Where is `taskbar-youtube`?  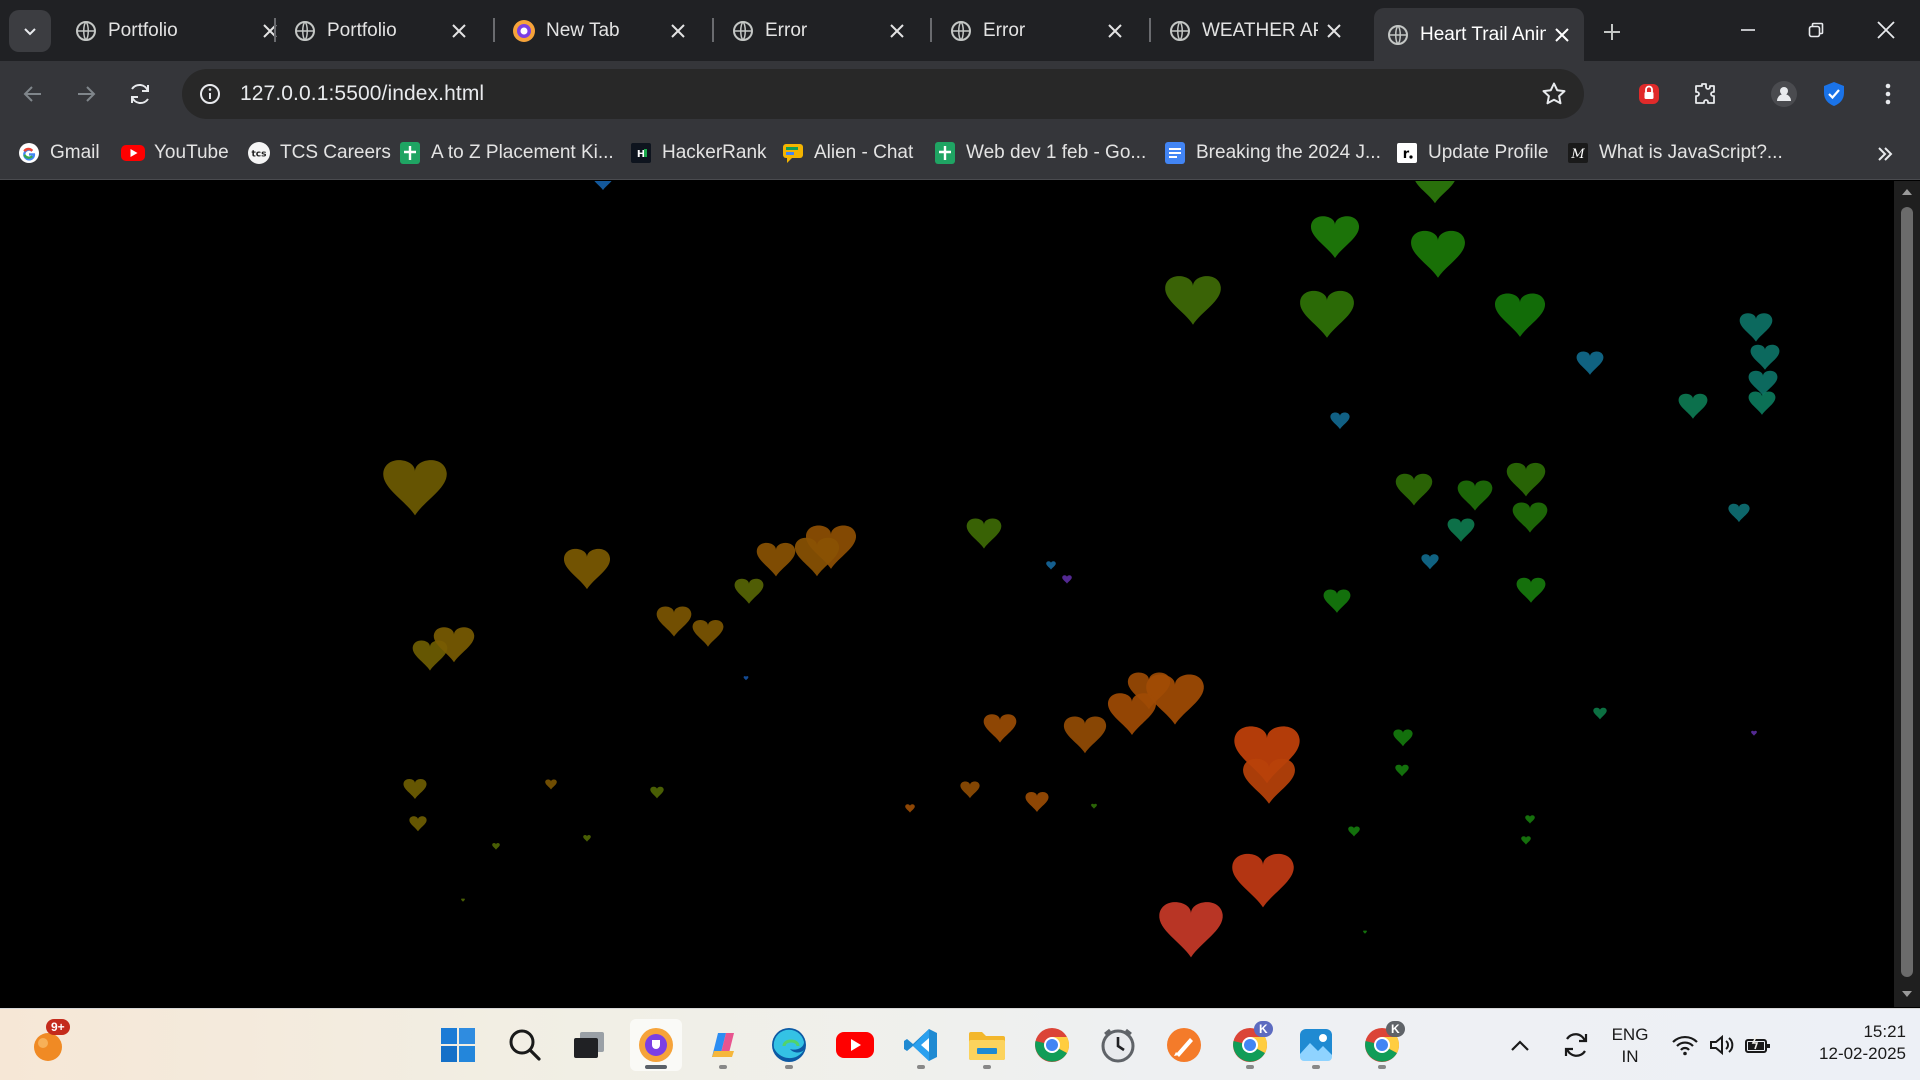 taskbar-youtube is located at coordinates (855, 1045).